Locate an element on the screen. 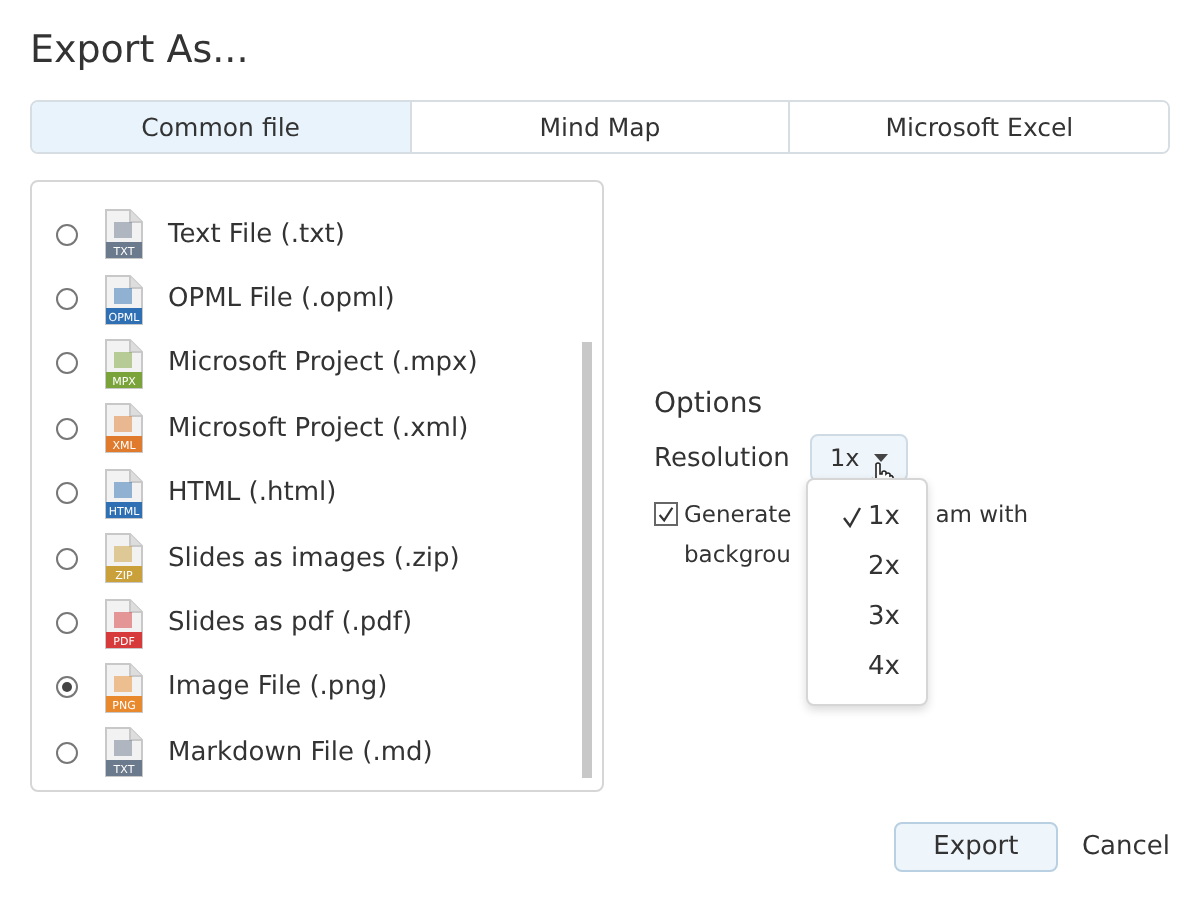 The image size is (1200, 920). menu-item: 2x is located at coordinates (867, 567).